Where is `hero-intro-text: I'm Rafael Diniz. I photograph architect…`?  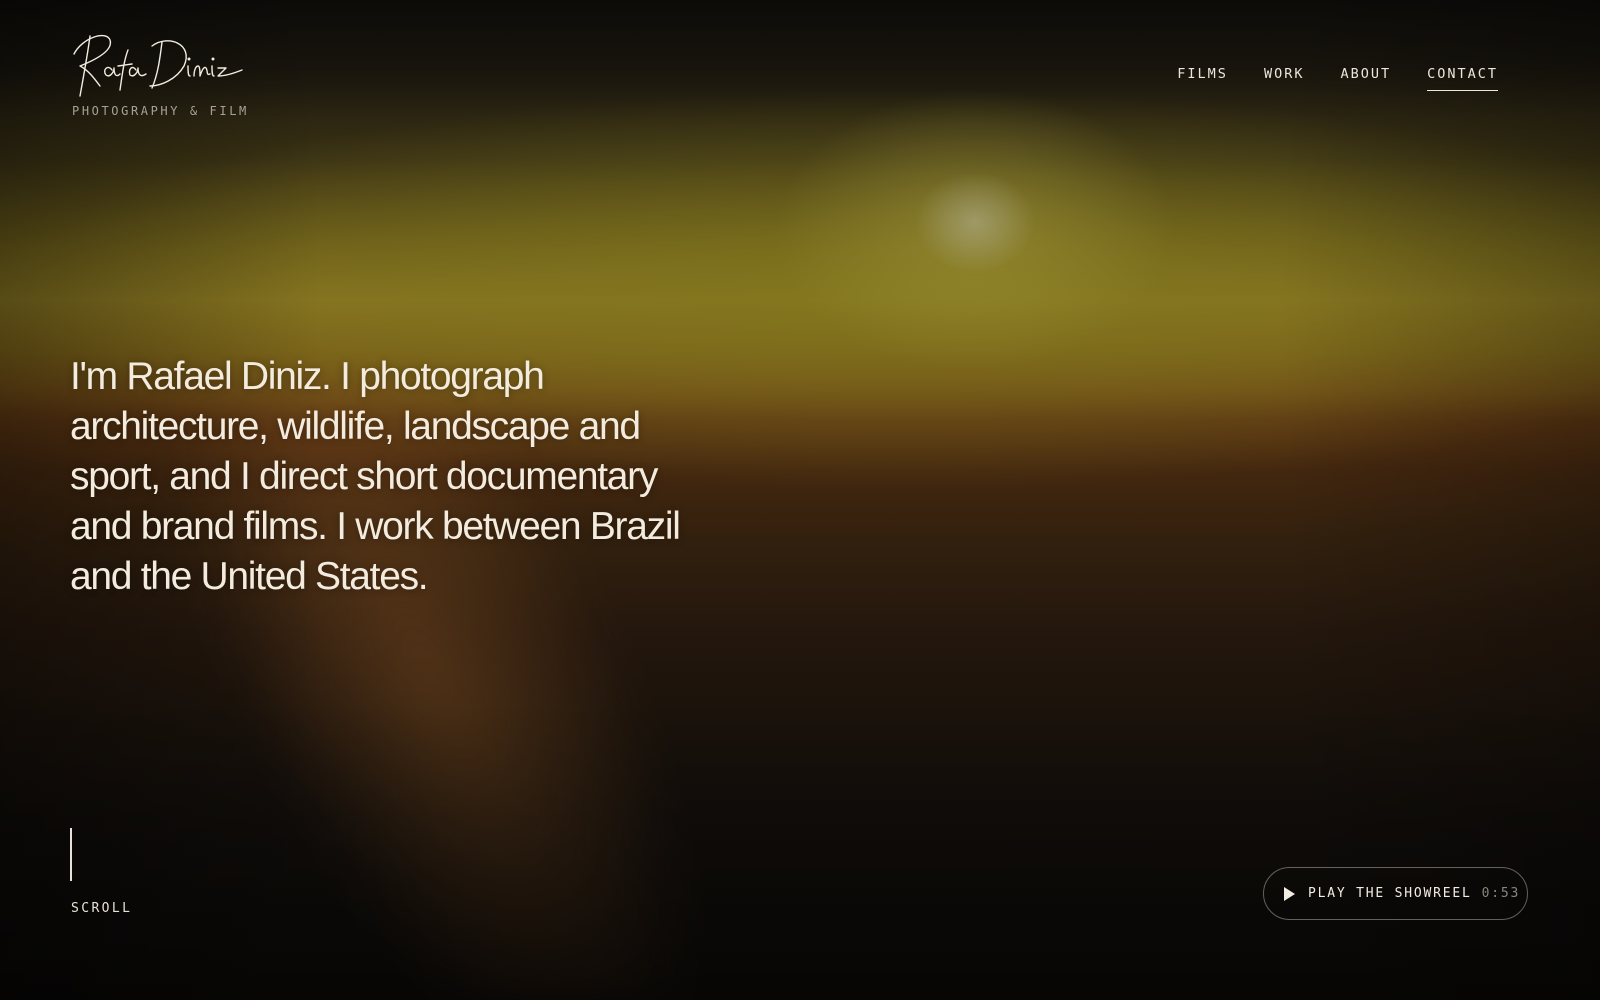 hero-intro-text: I'm Rafael Diniz. I photograph architect… is located at coordinates (375, 476).